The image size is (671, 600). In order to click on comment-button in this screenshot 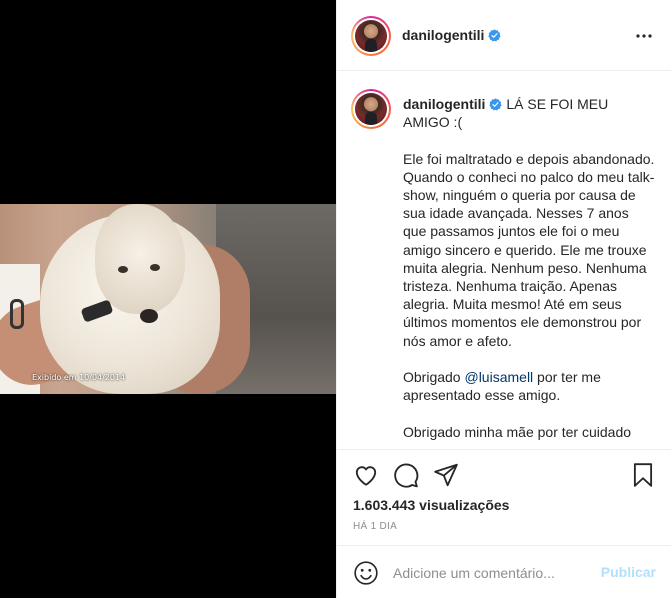, I will do `click(406, 475)`.